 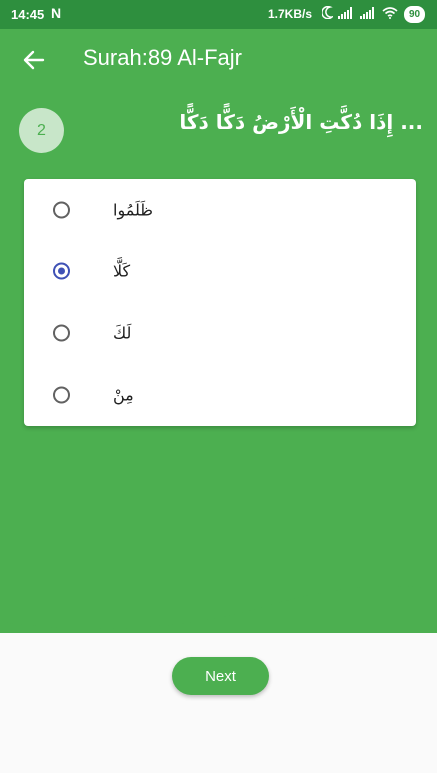 I want to click on option-row: كَلَّا, so click(x=220, y=271).